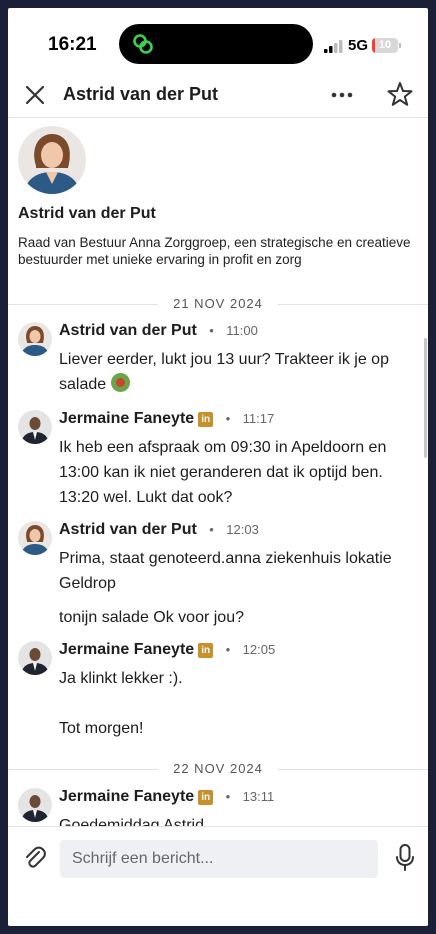 This screenshot has height=934, width=436. I want to click on message-composer, so click(218, 876).